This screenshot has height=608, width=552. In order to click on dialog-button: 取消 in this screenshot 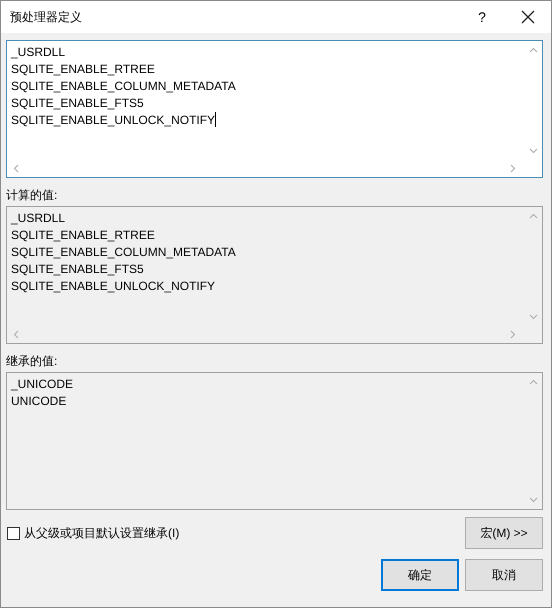, I will do `click(504, 575)`.